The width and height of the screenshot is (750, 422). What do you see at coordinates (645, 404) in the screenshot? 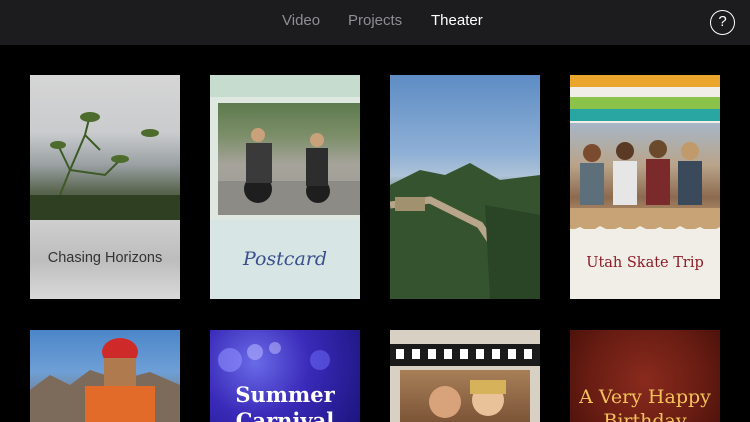
I see `theater-item-title: A Very Happy Birthday` at bounding box center [645, 404].